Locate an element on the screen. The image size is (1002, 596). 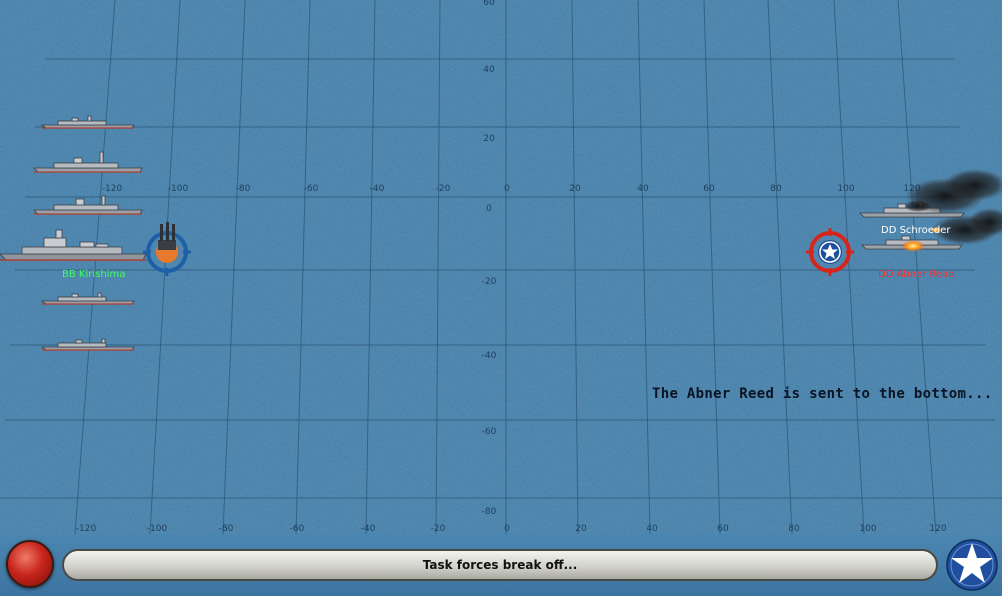
y-tick-6: -60 is located at coordinates (489, 432).